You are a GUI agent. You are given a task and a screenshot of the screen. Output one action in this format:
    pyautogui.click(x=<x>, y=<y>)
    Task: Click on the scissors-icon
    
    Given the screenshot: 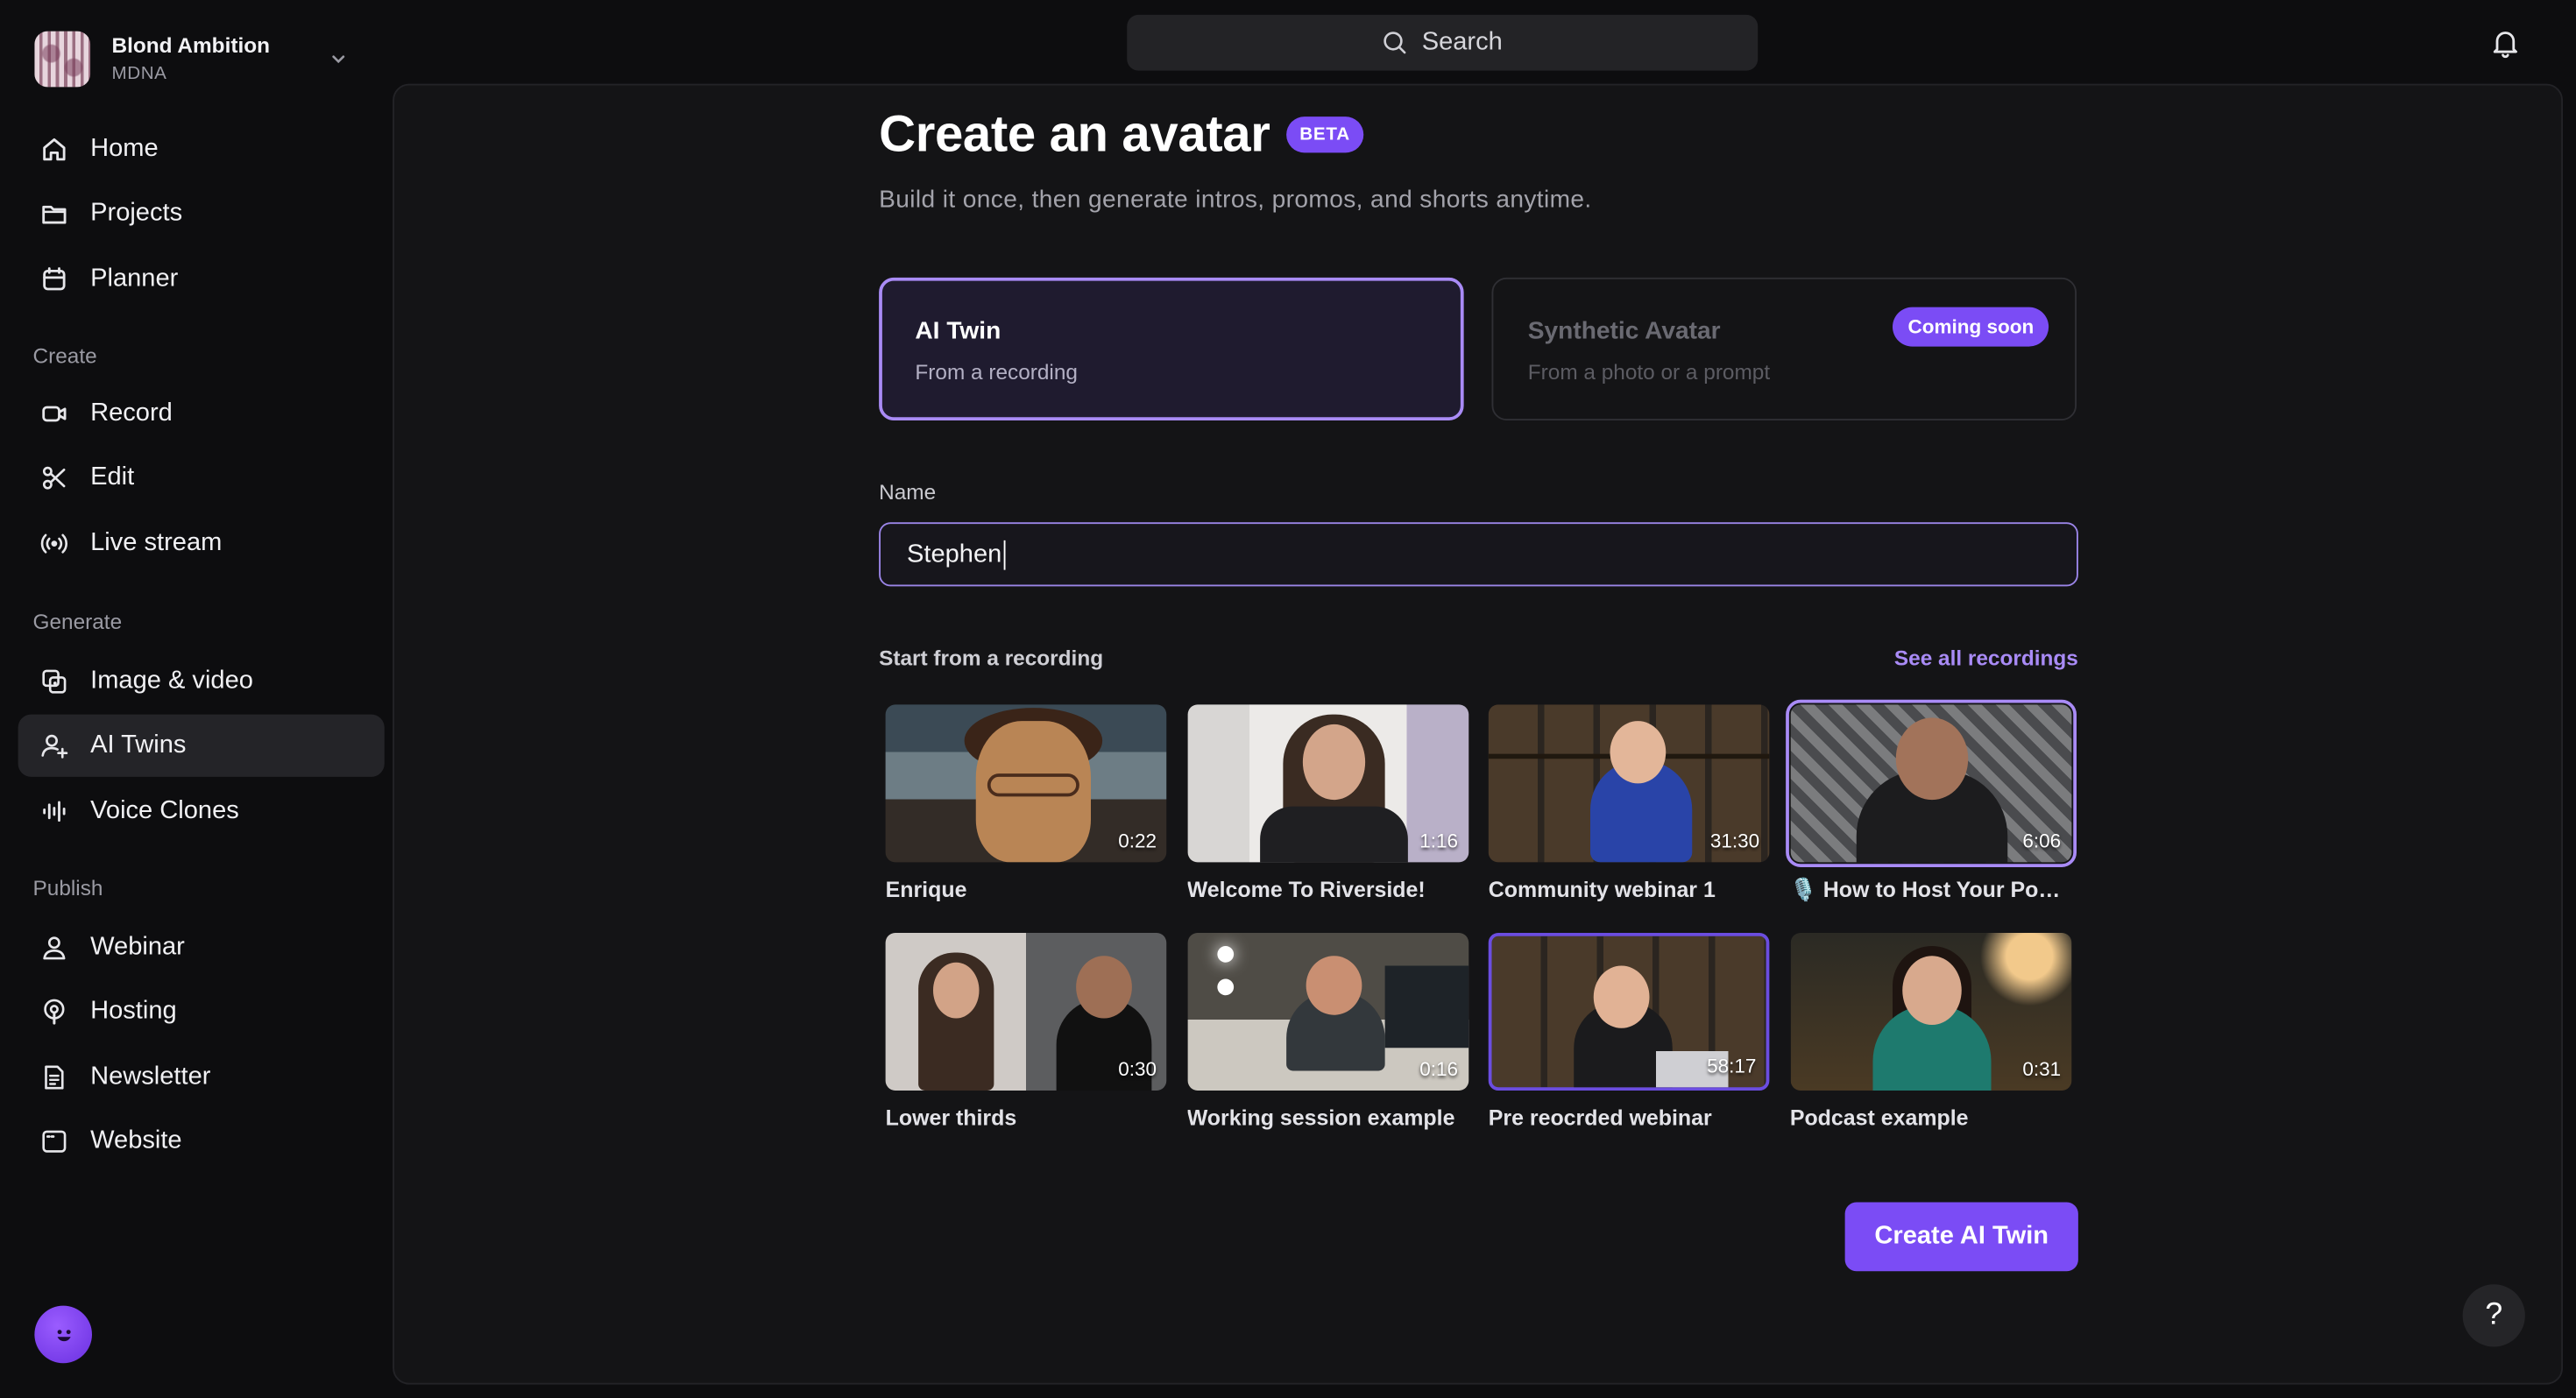 What is the action you would take?
    pyautogui.click(x=54, y=479)
    